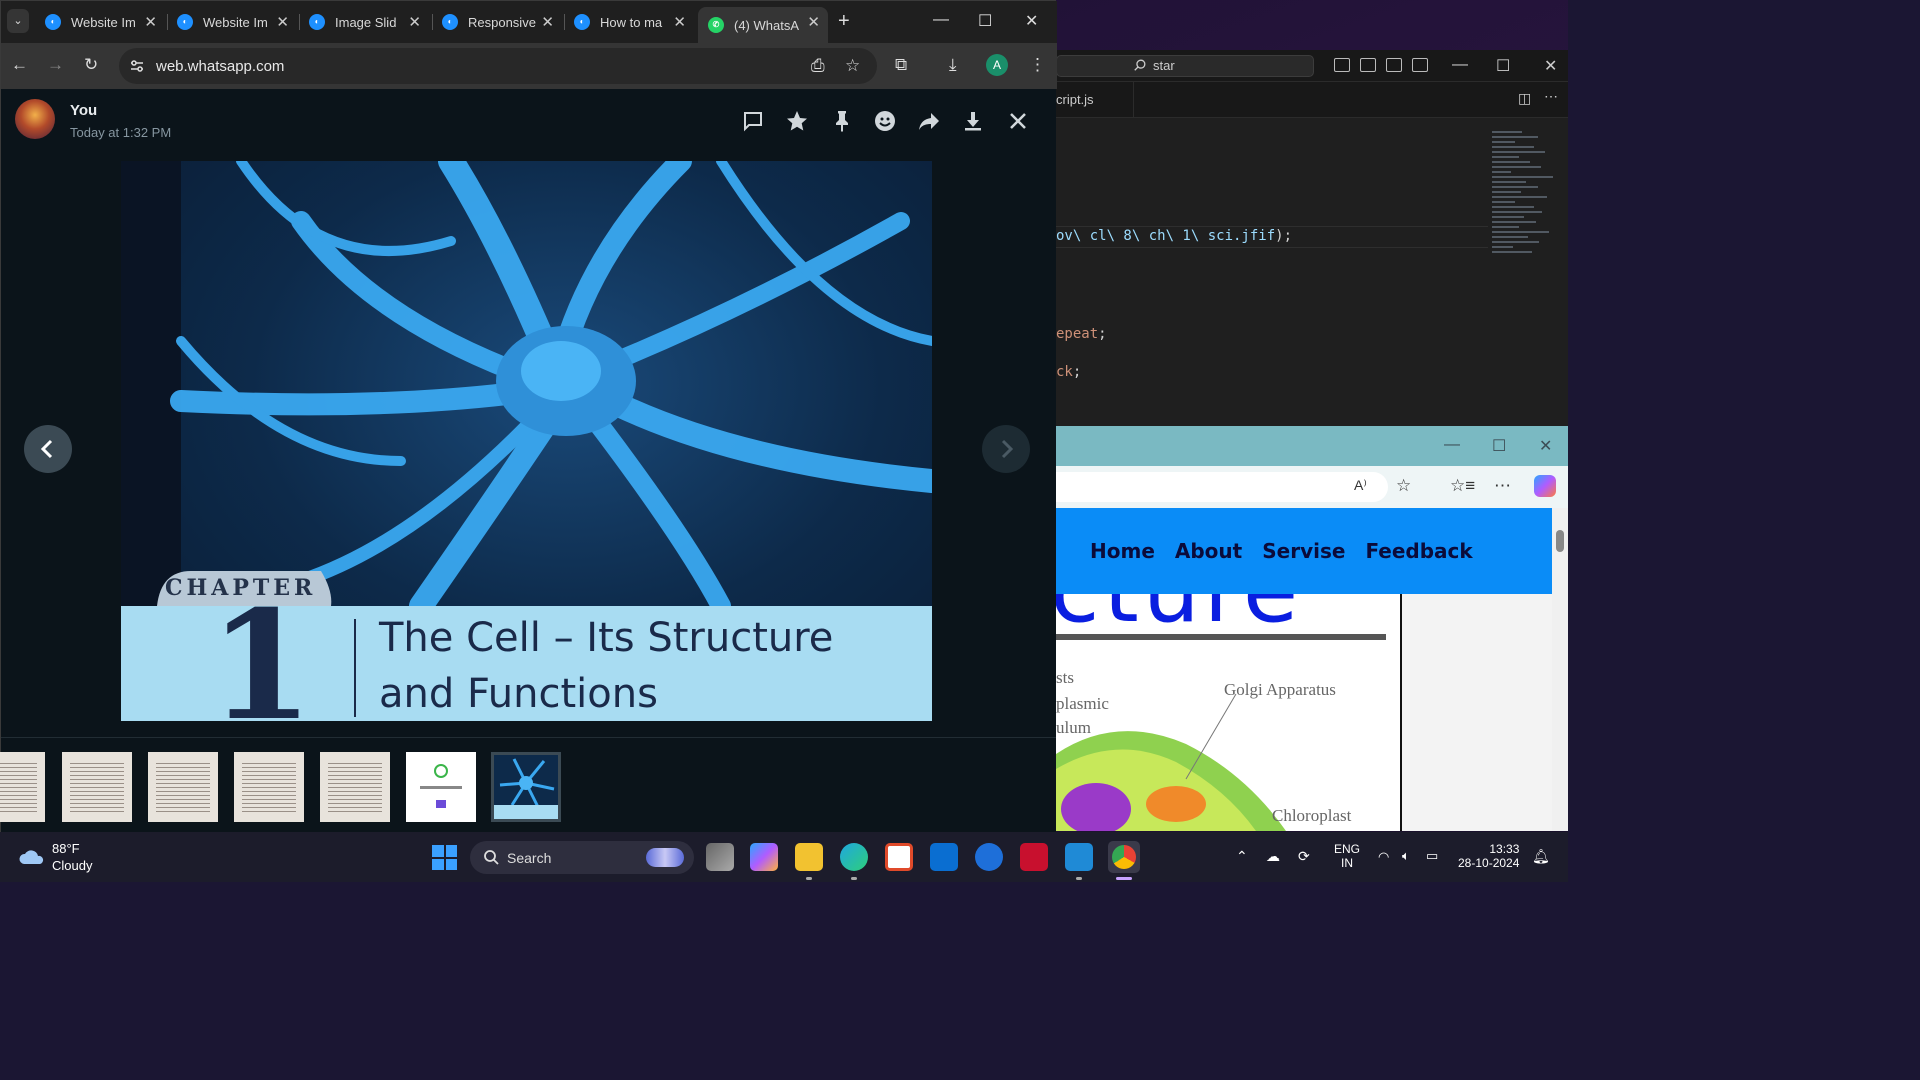 This screenshot has width=1920, height=1080. I want to click on tab-search-icon: ⌄, so click(18, 21).